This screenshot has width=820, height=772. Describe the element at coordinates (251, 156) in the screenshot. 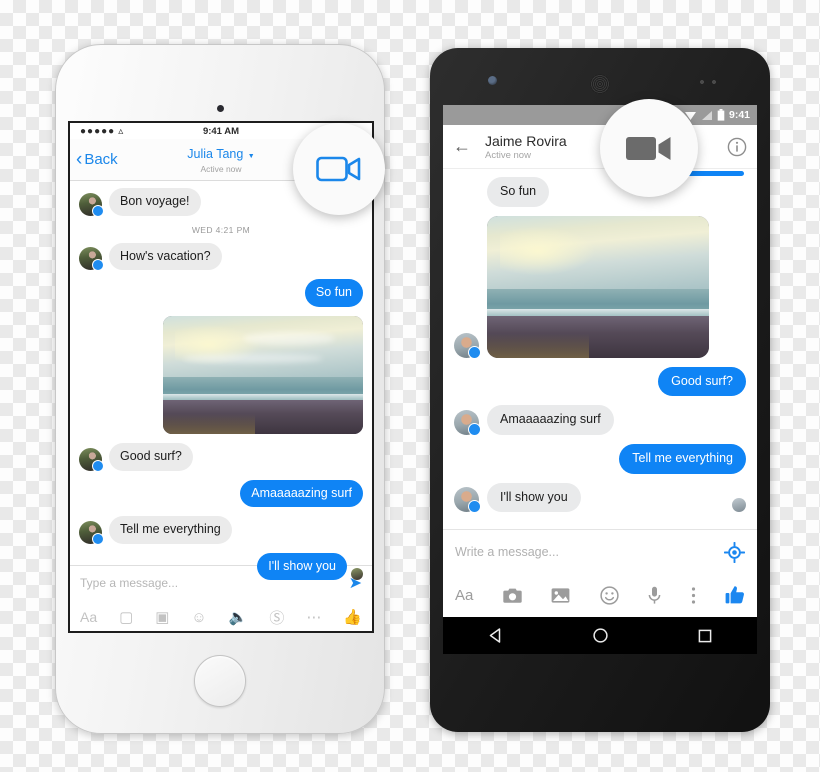

I see `caret-down-icon: ▼` at that location.